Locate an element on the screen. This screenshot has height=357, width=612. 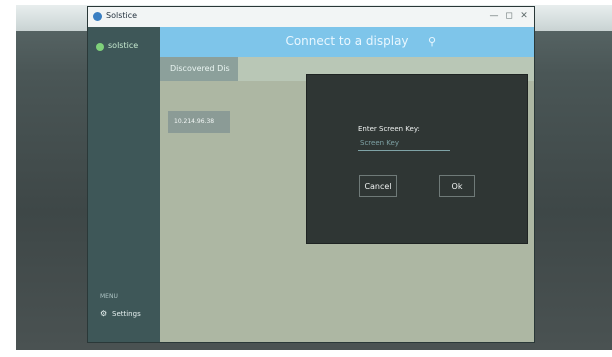
window-title: Solstice is located at coordinates (122, 15).